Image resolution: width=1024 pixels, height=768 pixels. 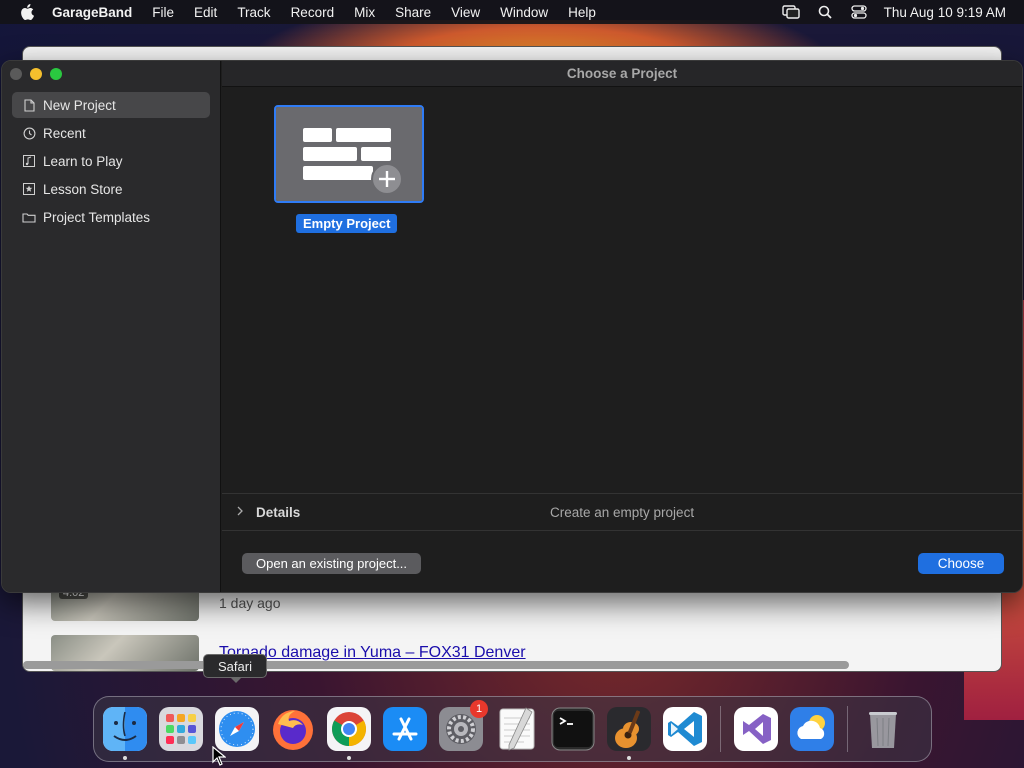 I want to click on dock-trash, so click(x=883, y=729).